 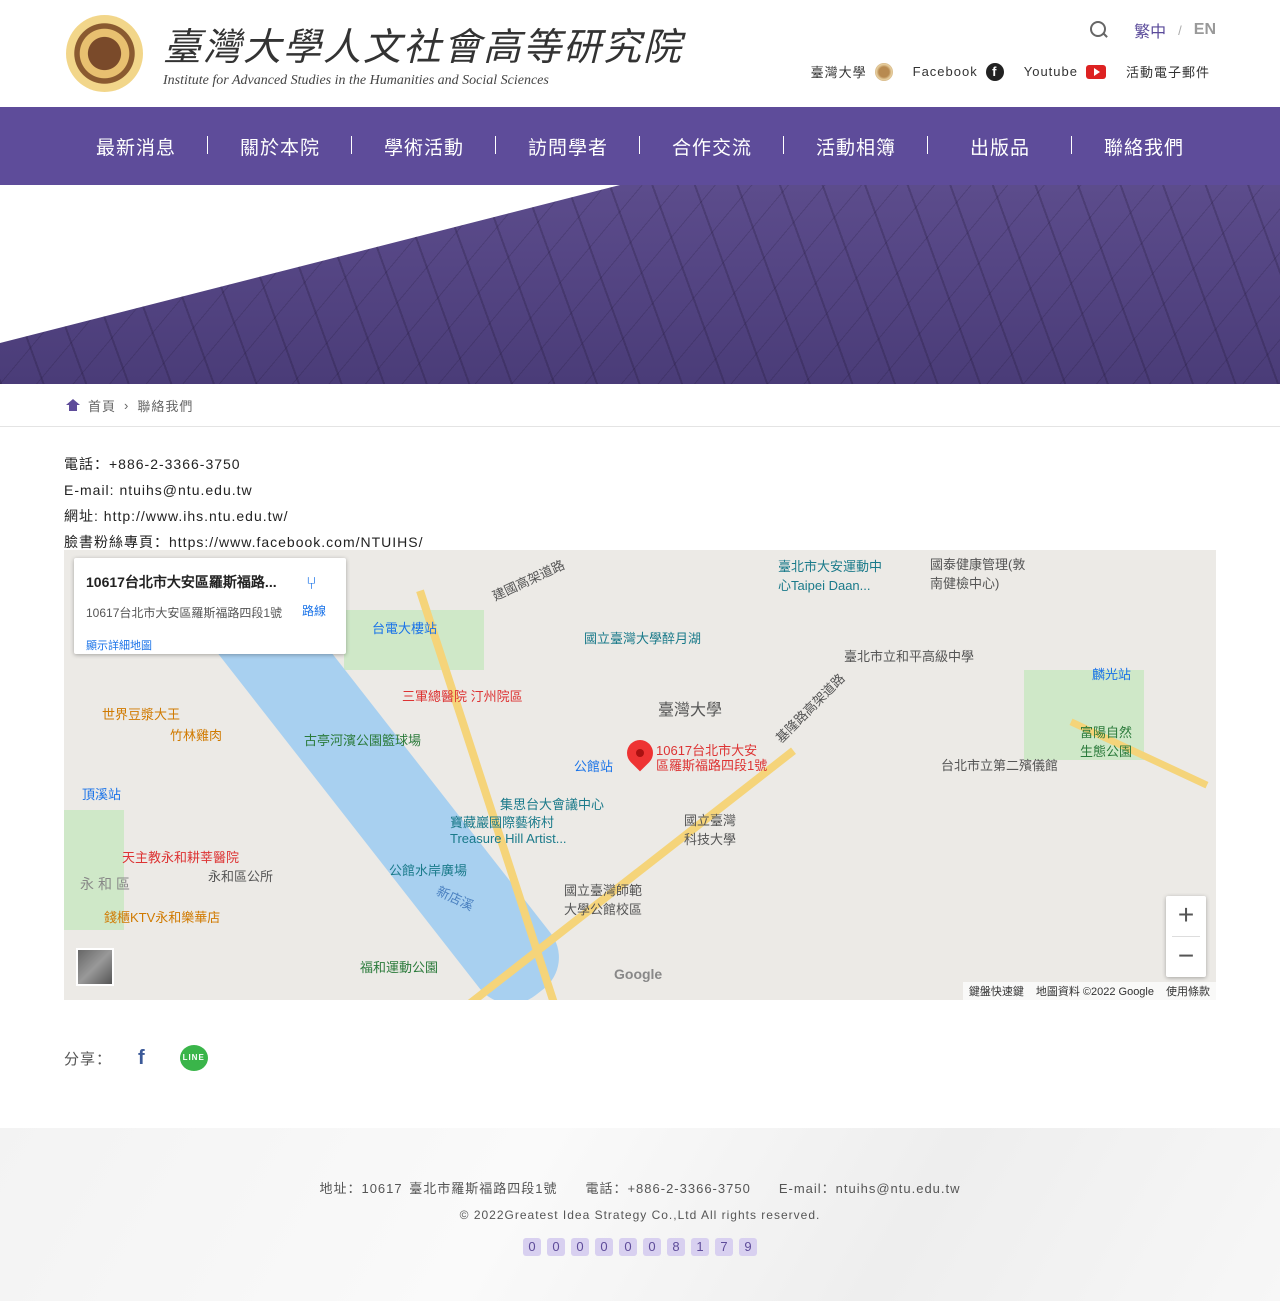 What do you see at coordinates (162, 917) in the screenshot?
I see `map-label: 錢櫃KTV永和樂華店` at bounding box center [162, 917].